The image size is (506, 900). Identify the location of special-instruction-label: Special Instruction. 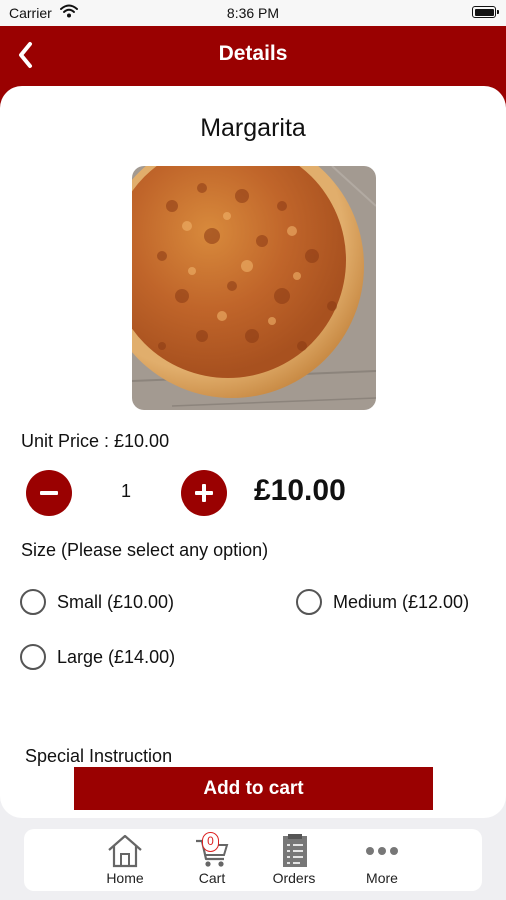
(99, 756).